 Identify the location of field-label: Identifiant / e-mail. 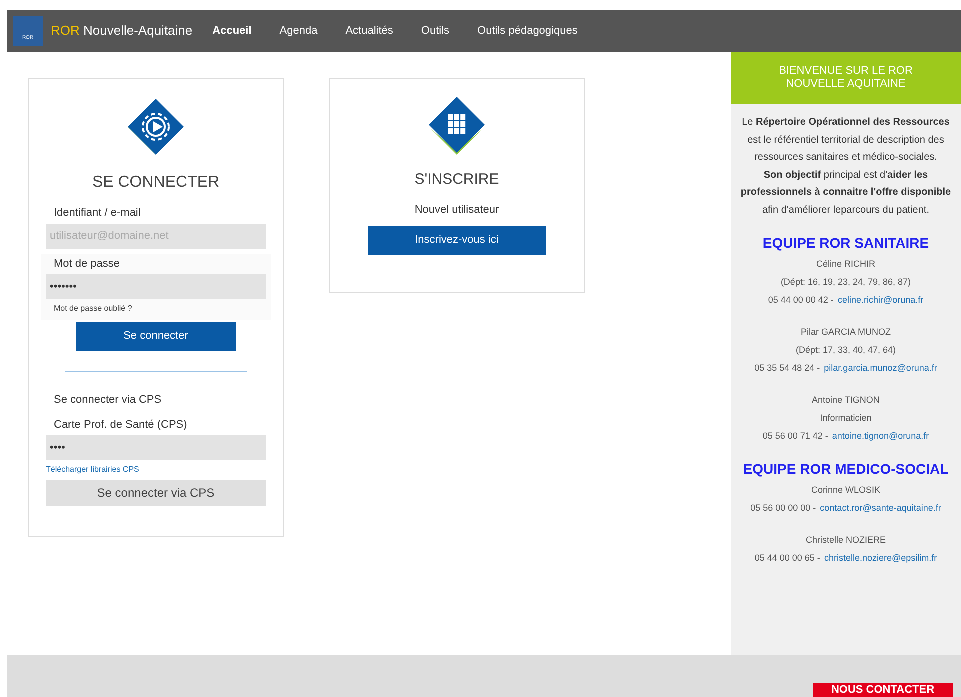
(97, 213).